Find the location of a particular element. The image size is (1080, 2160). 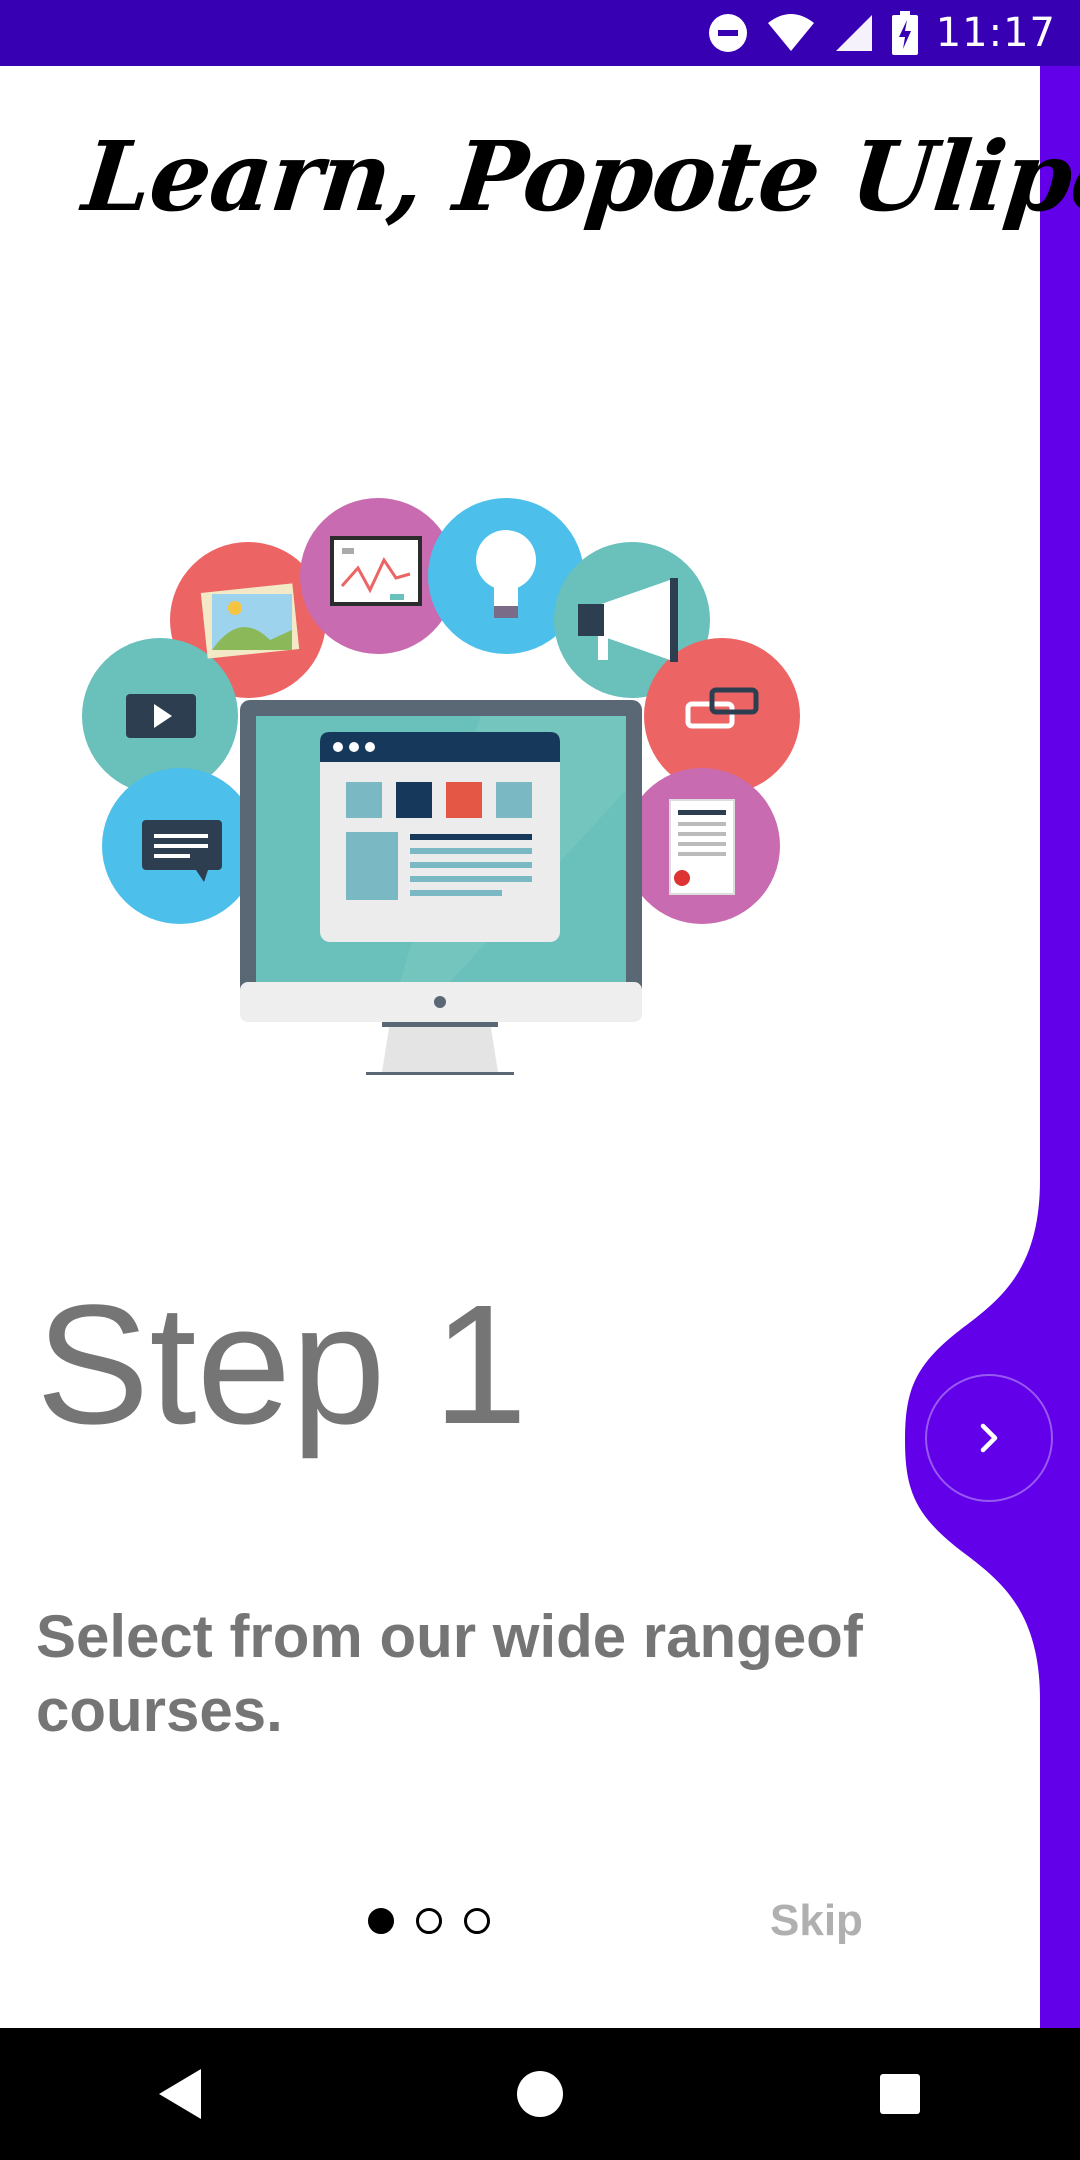

battery-charging-icon is located at coordinates (904, 33).